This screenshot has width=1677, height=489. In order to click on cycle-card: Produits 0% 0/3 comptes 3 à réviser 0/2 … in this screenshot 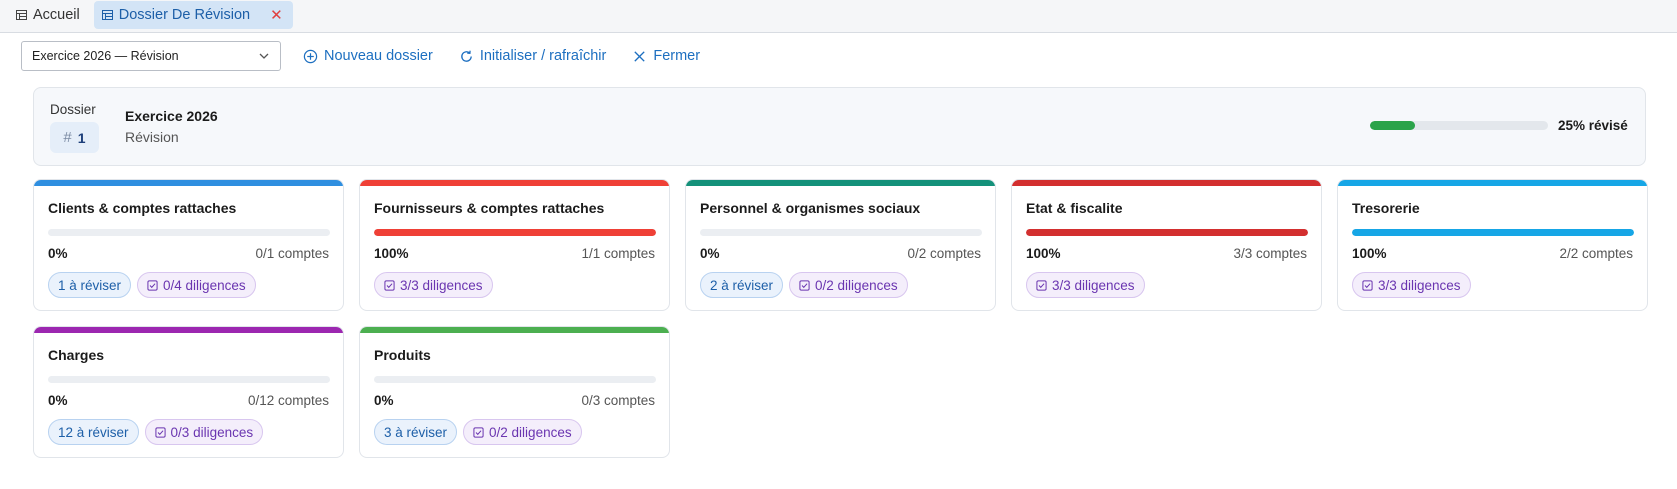, I will do `click(514, 392)`.